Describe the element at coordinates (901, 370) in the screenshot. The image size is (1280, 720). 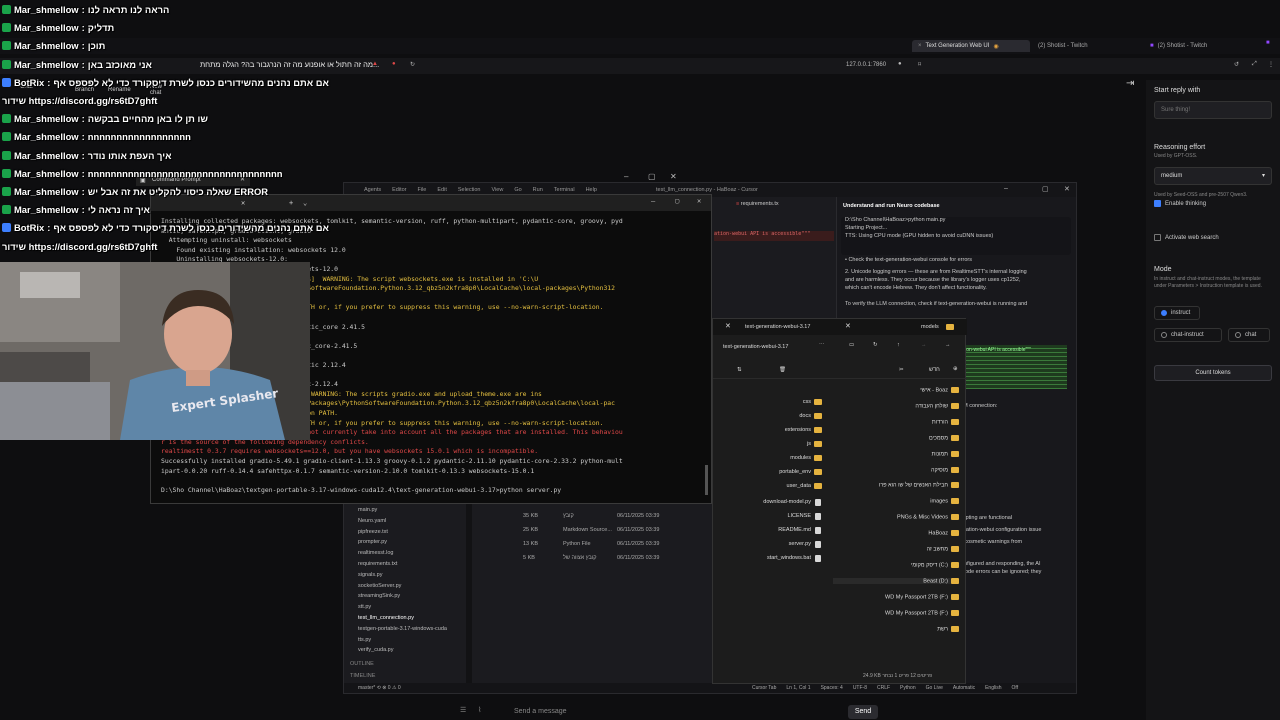
I see `cut-icon: ✂` at that location.